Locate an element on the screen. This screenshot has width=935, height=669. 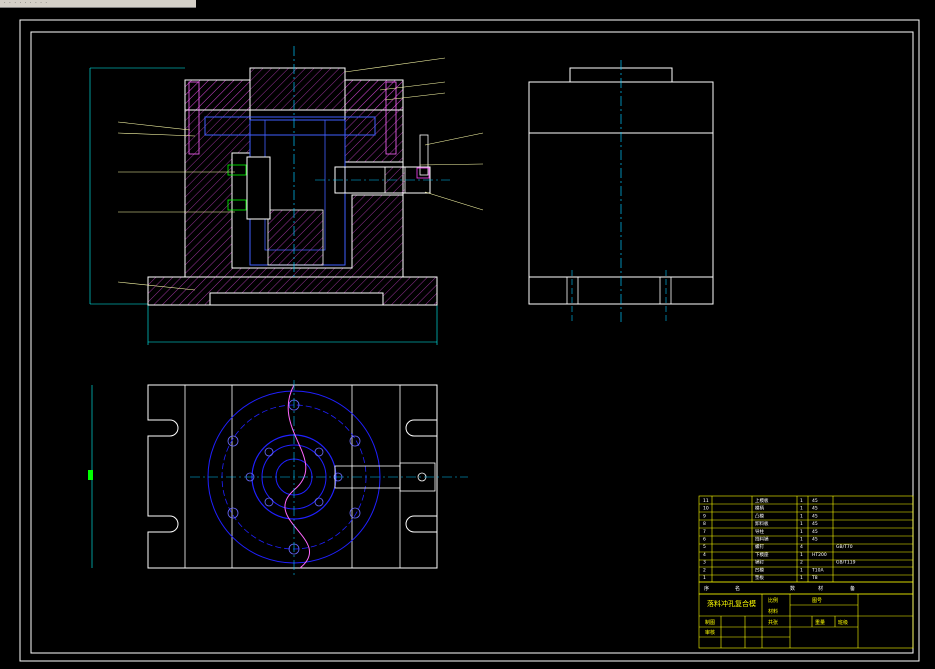
bom-header-mat: 材 is located at coordinates (820, 588).